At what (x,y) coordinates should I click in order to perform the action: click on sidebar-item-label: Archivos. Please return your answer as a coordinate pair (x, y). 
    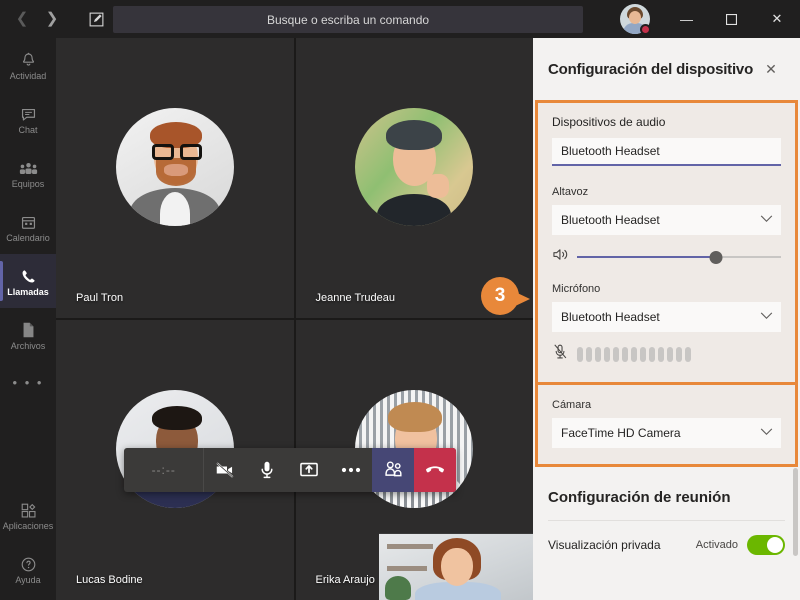
    Looking at the image, I should click on (28, 345).